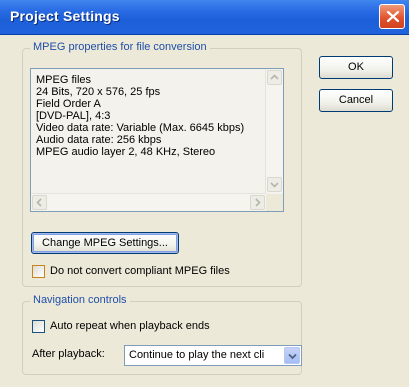 The height and width of the screenshot is (387, 409). Describe the element at coordinates (38, 326) in the screenshot. I see `auto-repeat-checkbox` at that location.